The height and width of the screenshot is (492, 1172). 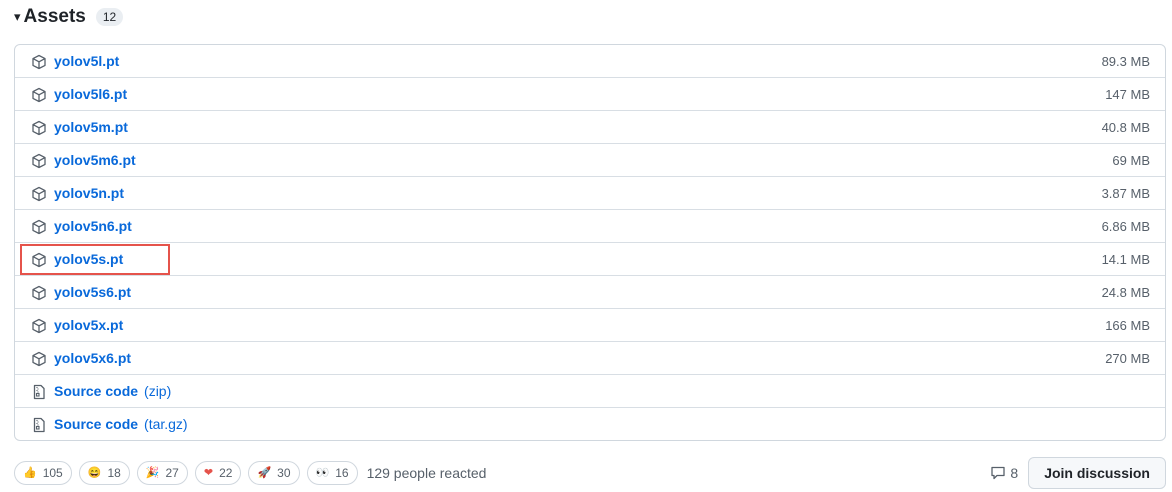 What do you see at coordinates (172, 473) in the screenshot?
I see `reaction-count: 27` at bounding box center [172, 473].